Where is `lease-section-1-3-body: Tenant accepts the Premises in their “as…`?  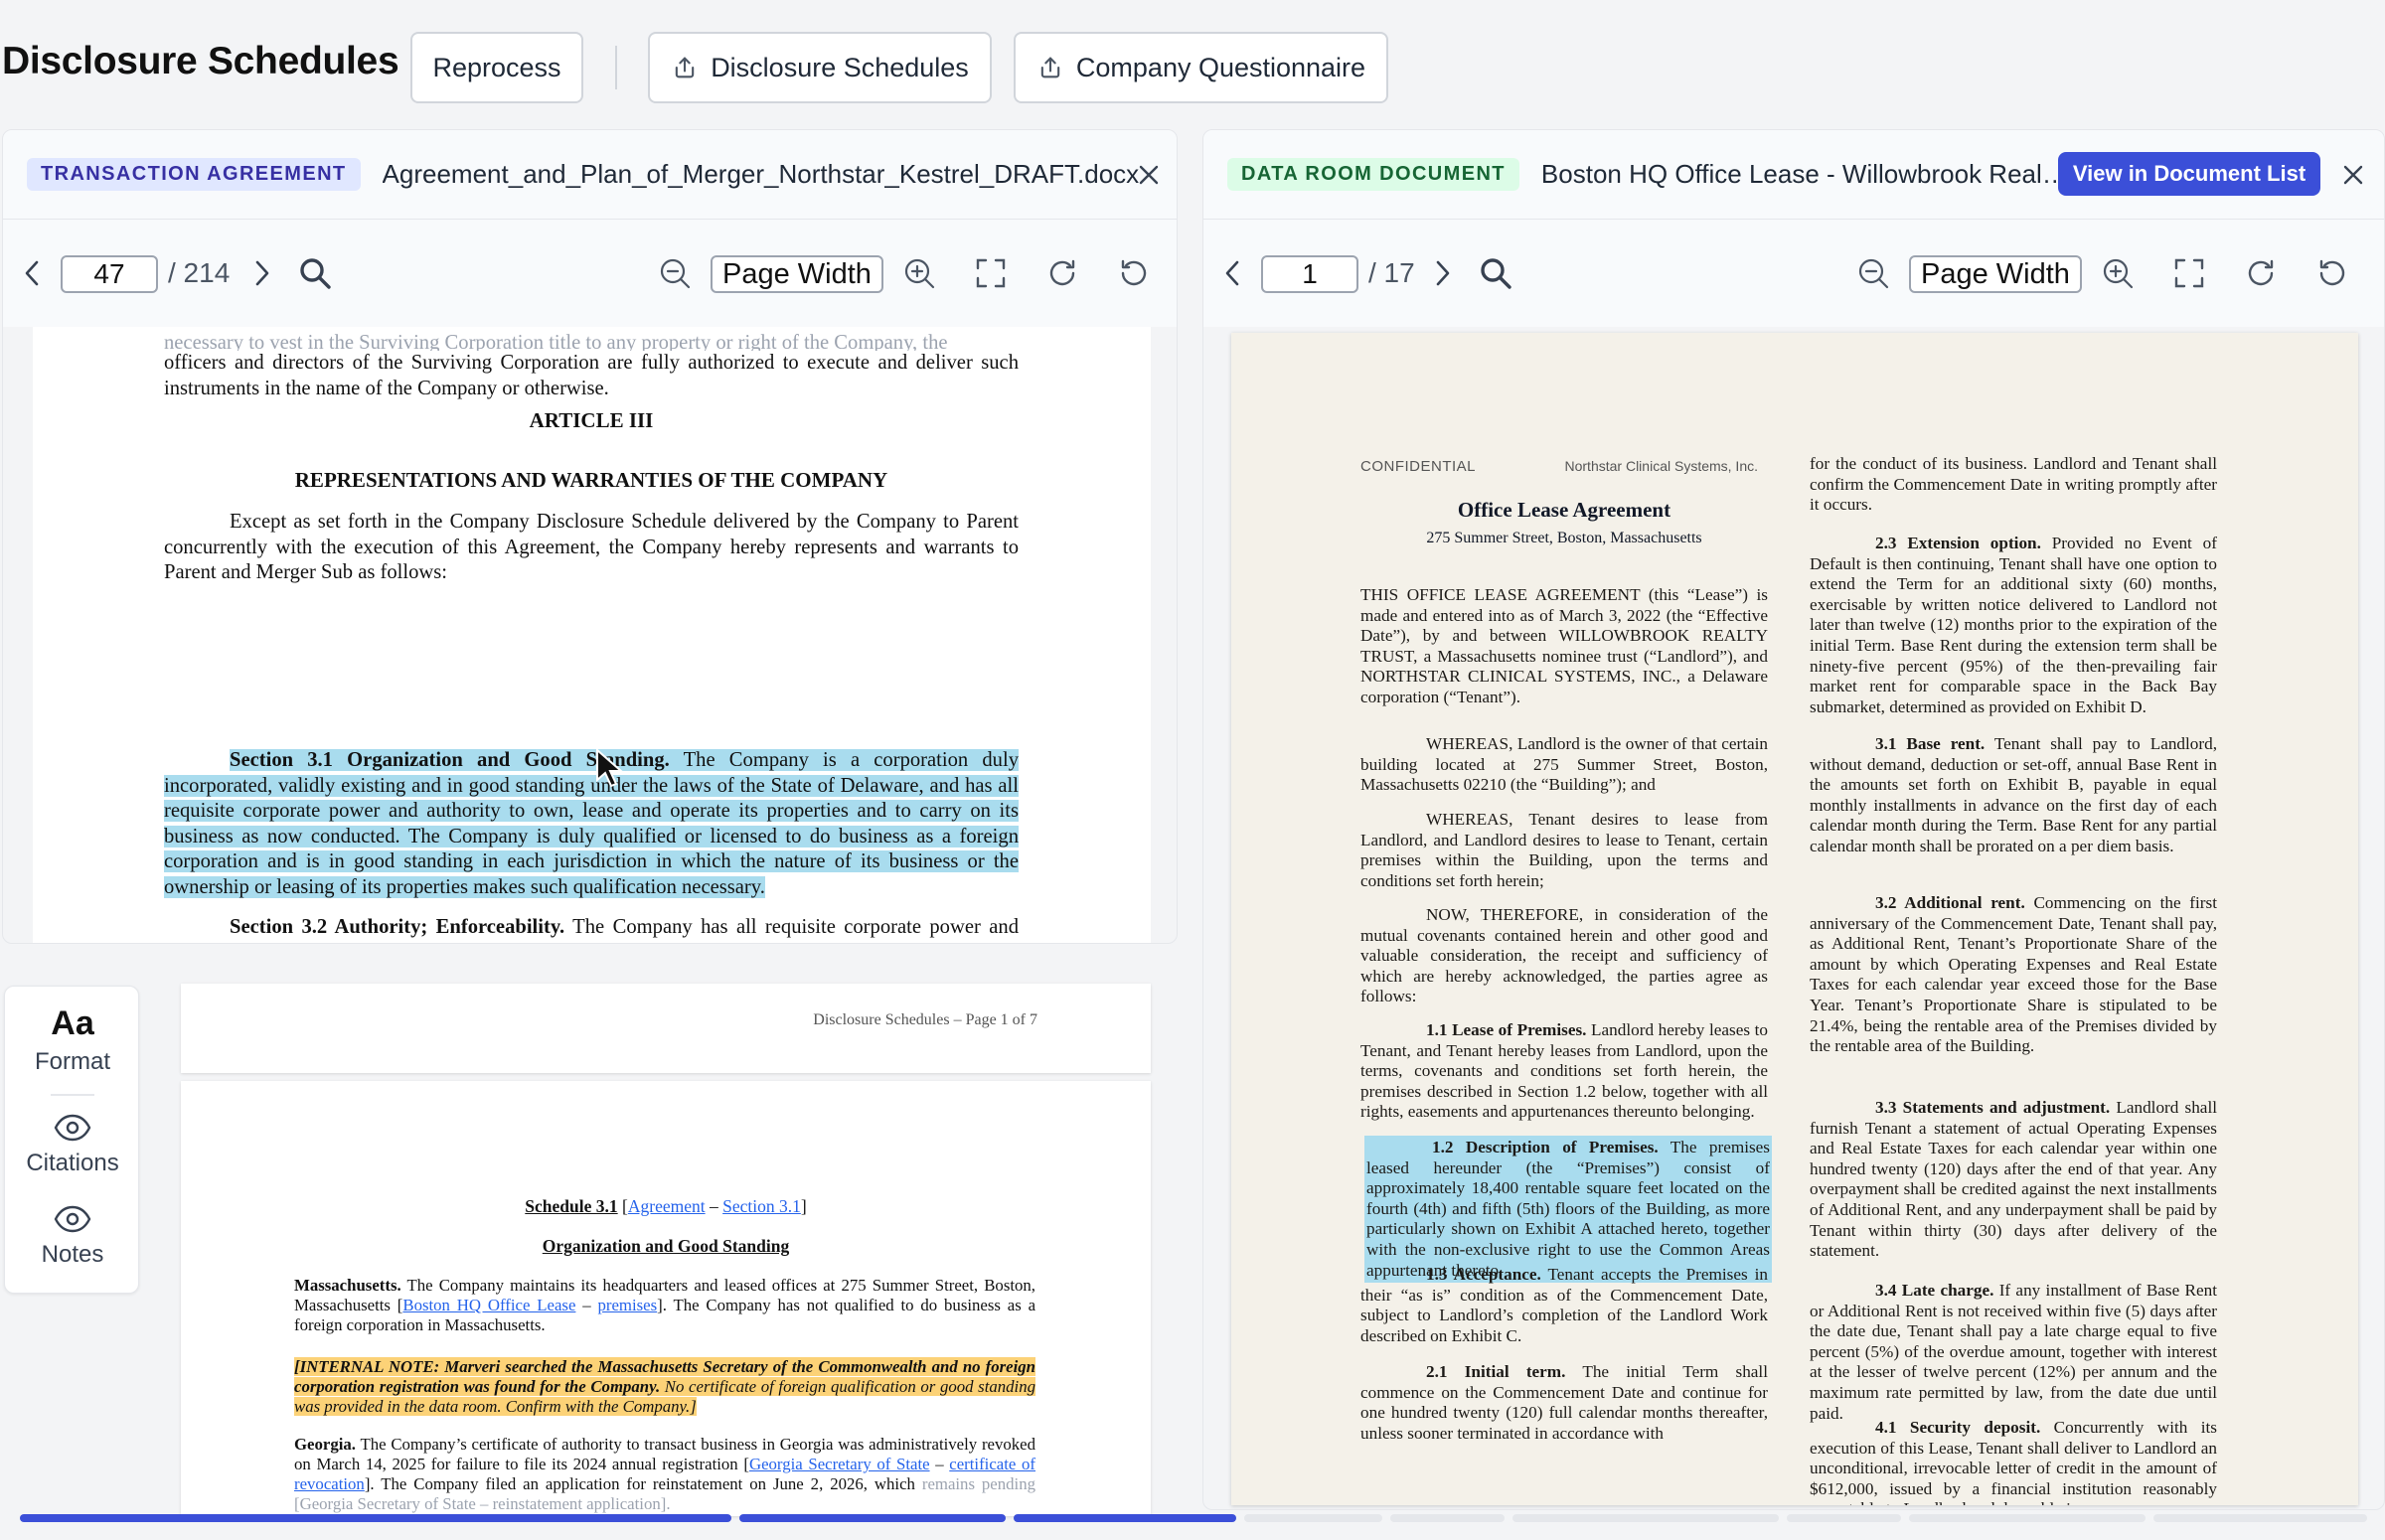 lease-section-1-3-body: Tenant accepts the Premises in their “as… is located at coordinates (1564, 1305).